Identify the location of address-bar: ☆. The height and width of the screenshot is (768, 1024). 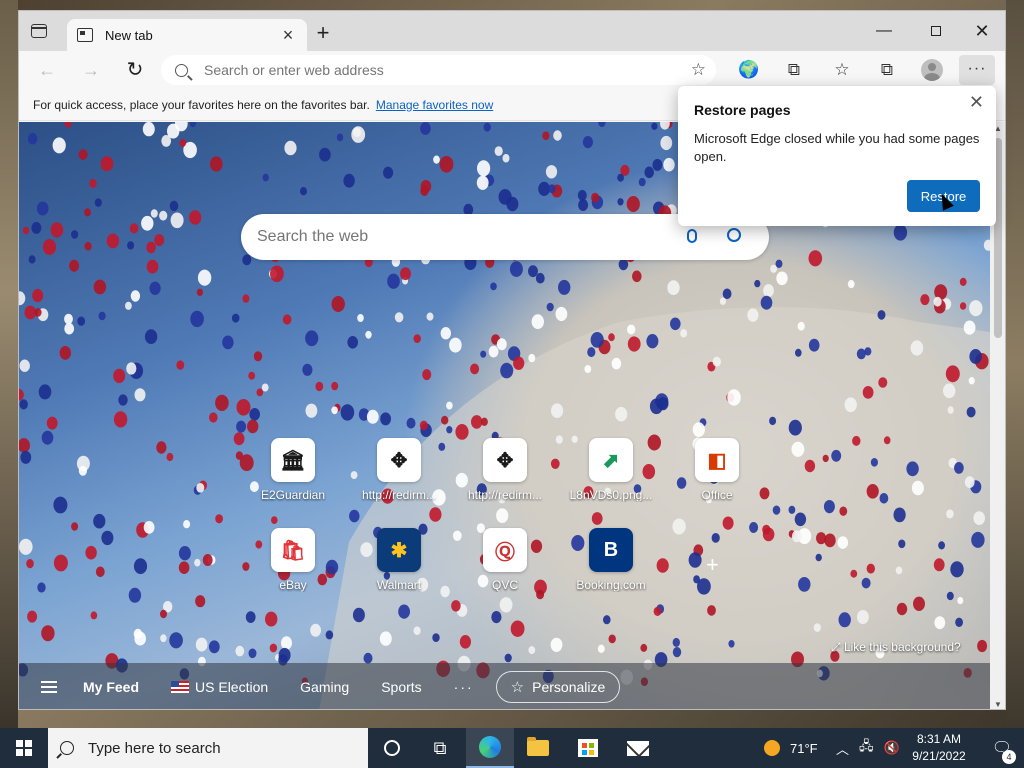
(438, 70).